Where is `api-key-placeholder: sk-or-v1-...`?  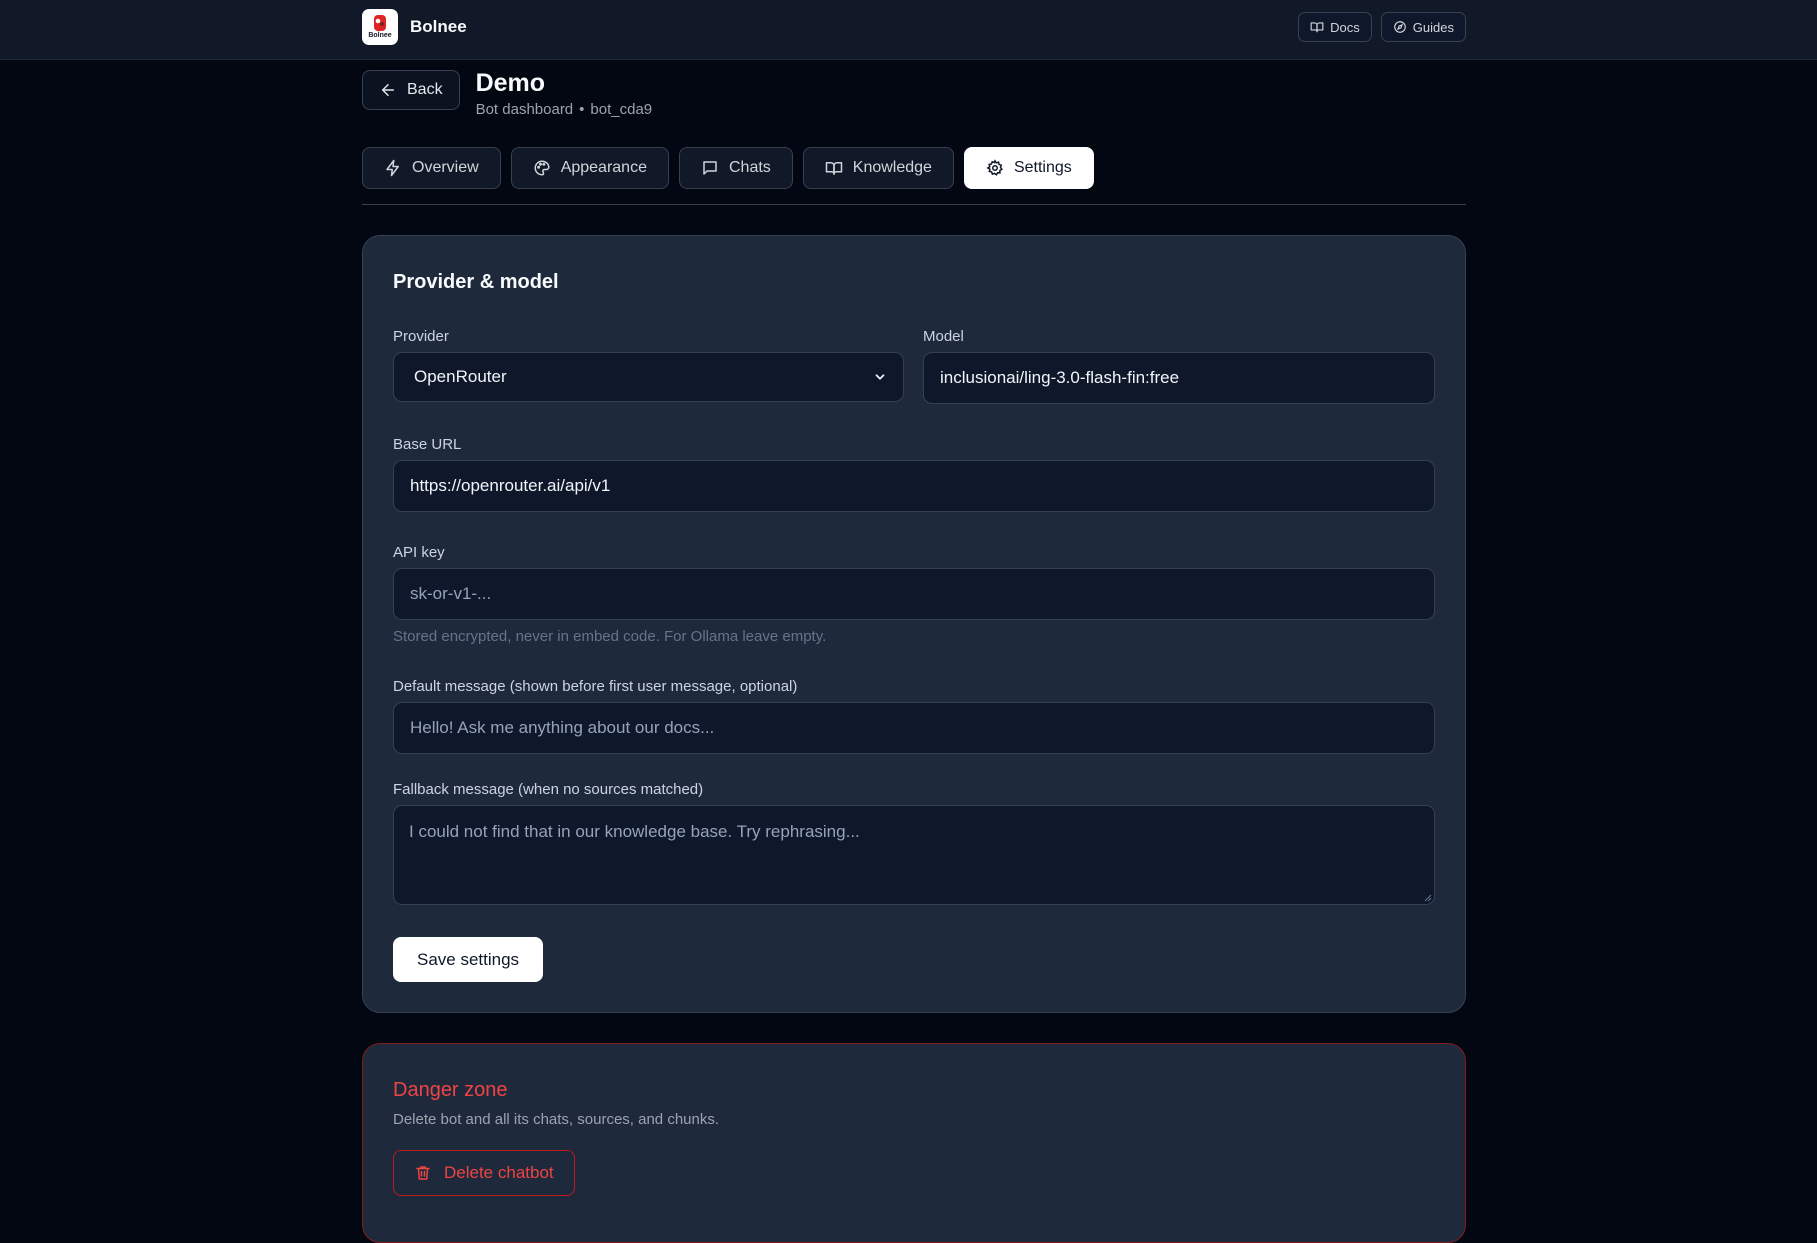 api-key-placeholder: sk-or-v1-... is located at coordinates (451, 593).